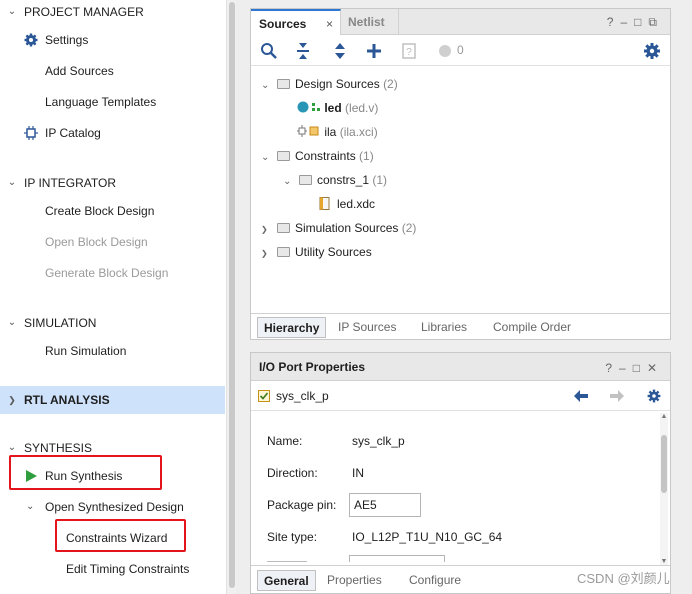 This screenshot has height=594, width=692. I want to click on add-sources-icon, so click(374, 51).